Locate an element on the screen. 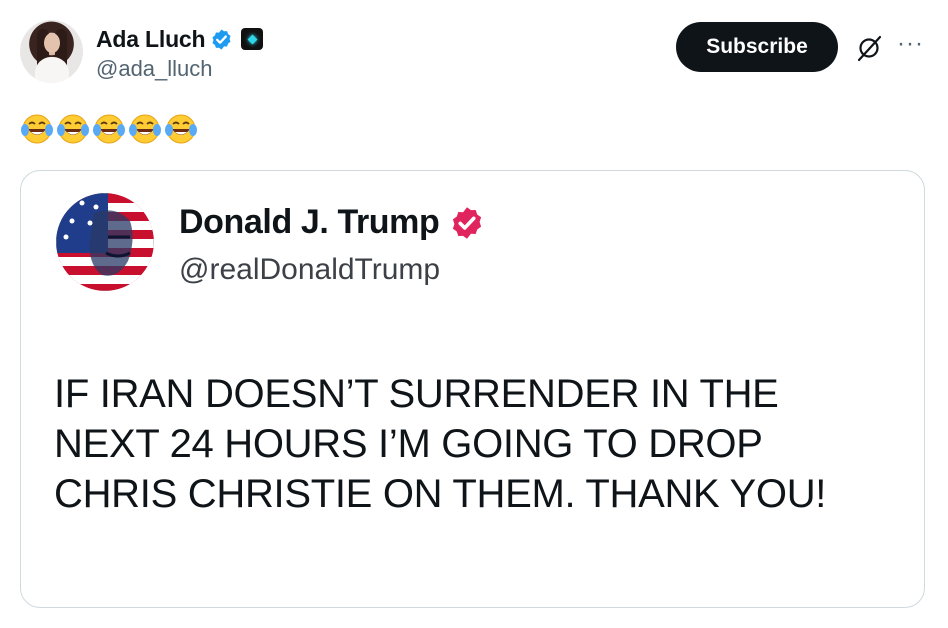 The width and height of the screenshot is (948, 628). author-name: Ada Lluch is located at coordinates (151, 39).